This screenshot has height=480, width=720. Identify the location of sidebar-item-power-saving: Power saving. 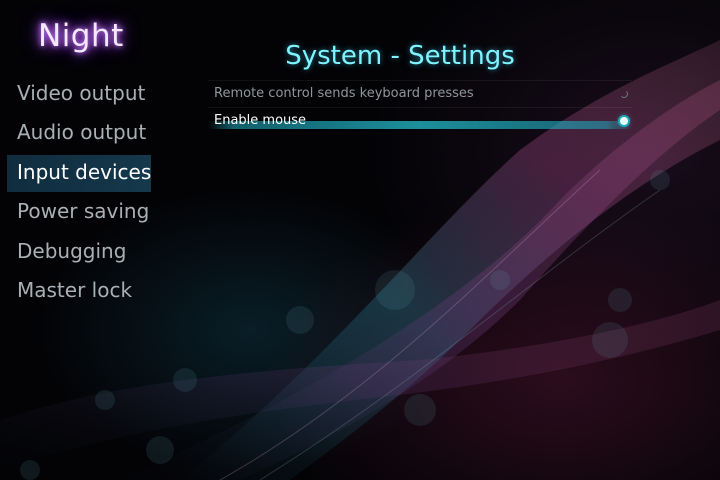
(79, 212).